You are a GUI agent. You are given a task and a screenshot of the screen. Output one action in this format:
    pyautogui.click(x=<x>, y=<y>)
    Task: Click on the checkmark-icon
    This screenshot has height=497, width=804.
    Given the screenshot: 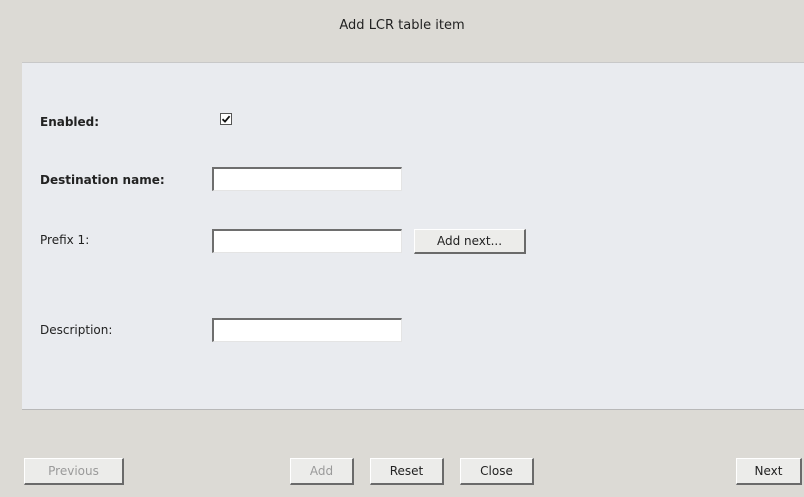 What is the action you would take?
    pyautogui.click(x=226, y=119)
    